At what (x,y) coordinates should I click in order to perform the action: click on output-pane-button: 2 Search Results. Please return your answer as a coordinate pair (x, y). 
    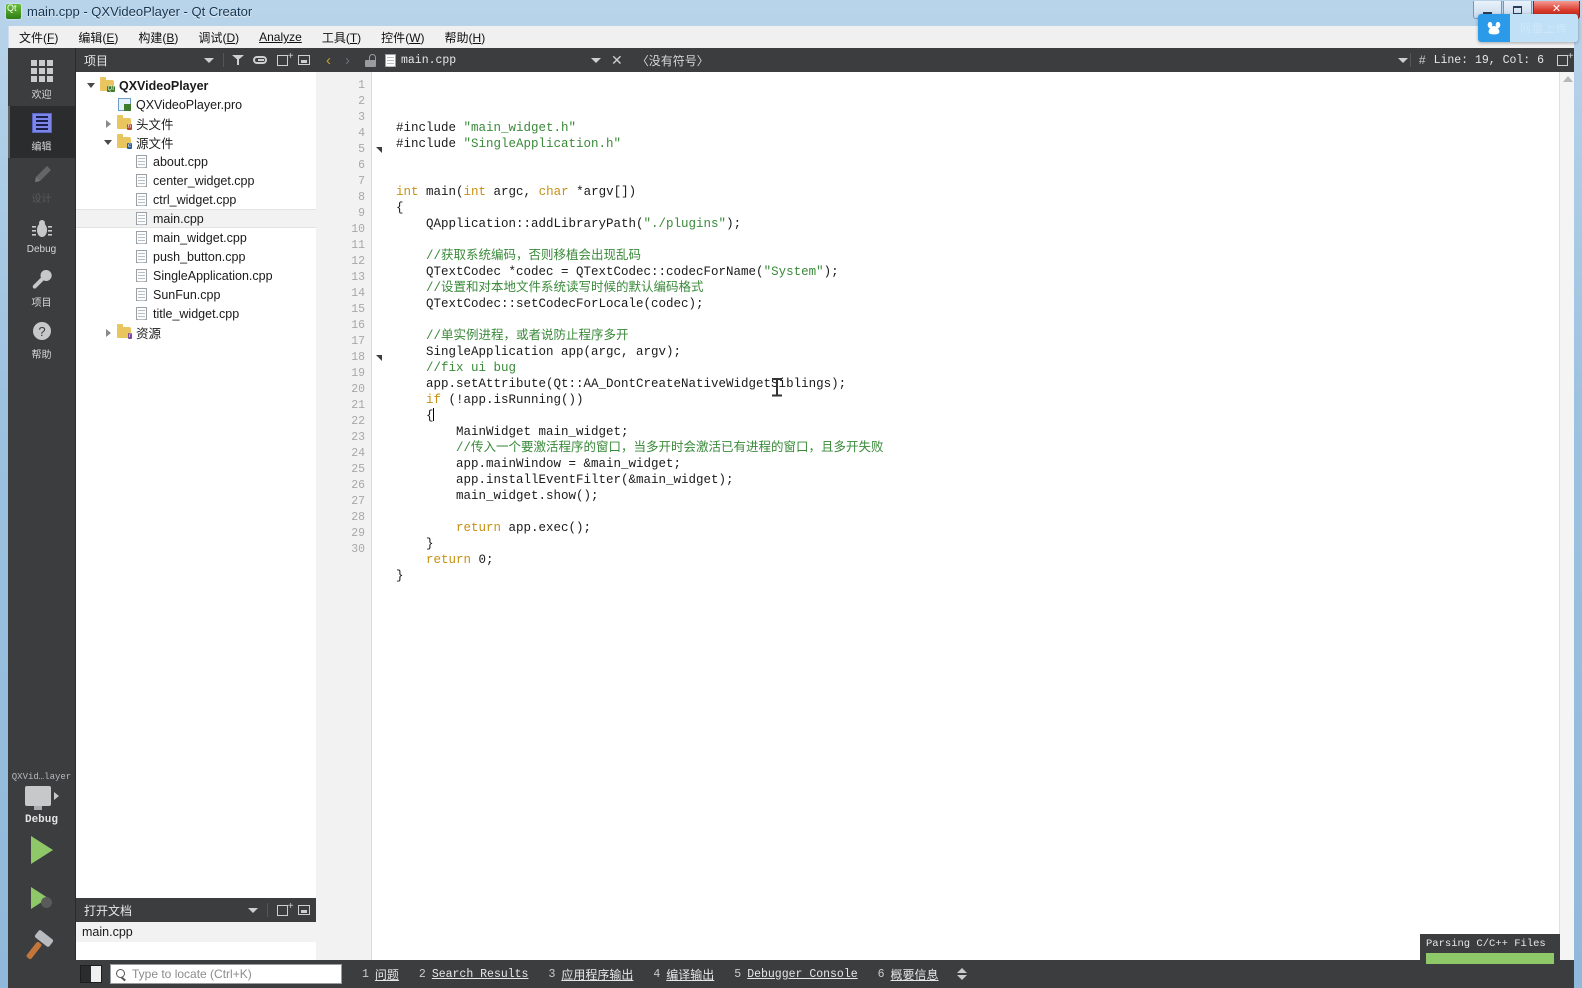
    Looking at the image, I should click on (474, 974).